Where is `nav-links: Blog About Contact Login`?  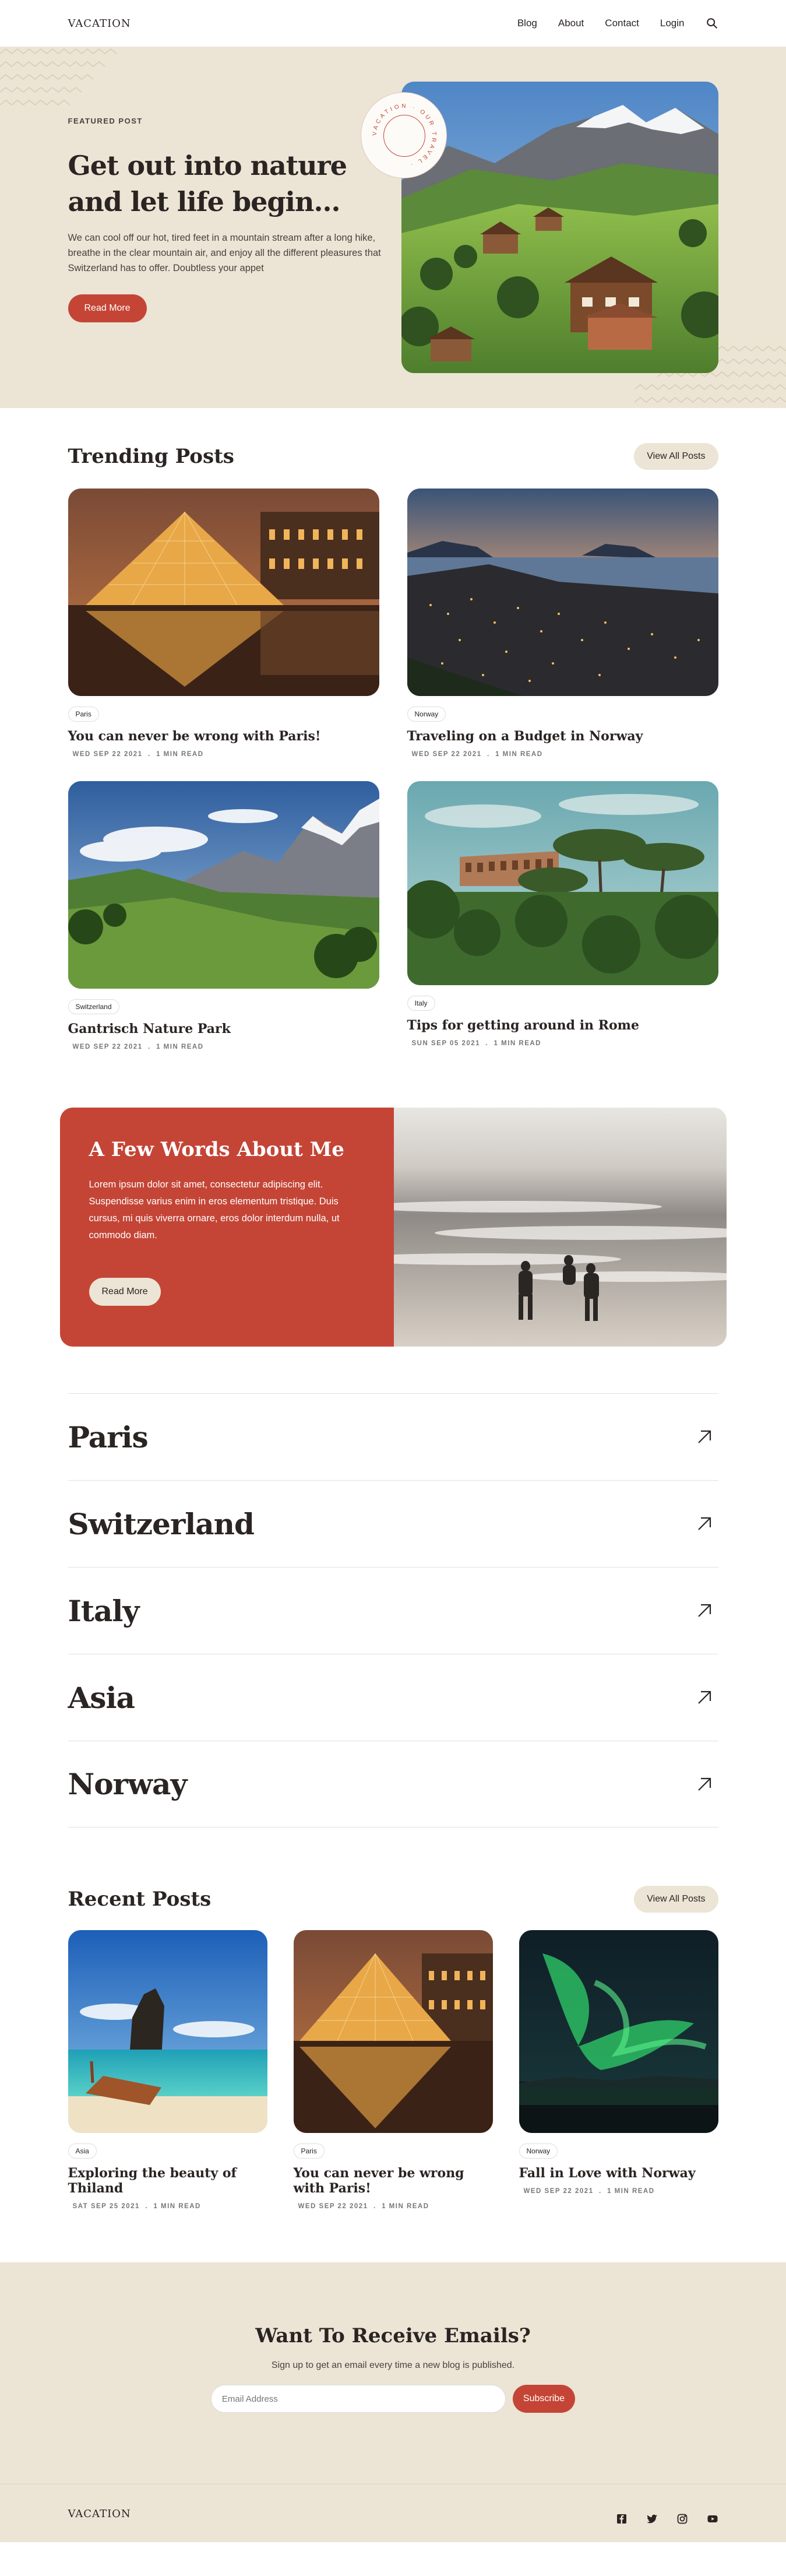 nav-links: Blog About Contact Login is located at coordinates (618, 23).